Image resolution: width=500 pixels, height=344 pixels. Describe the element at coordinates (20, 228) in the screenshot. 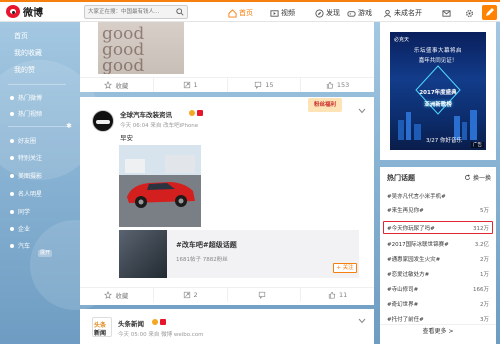

I see `sidebar-group-company: 企业` at that location.